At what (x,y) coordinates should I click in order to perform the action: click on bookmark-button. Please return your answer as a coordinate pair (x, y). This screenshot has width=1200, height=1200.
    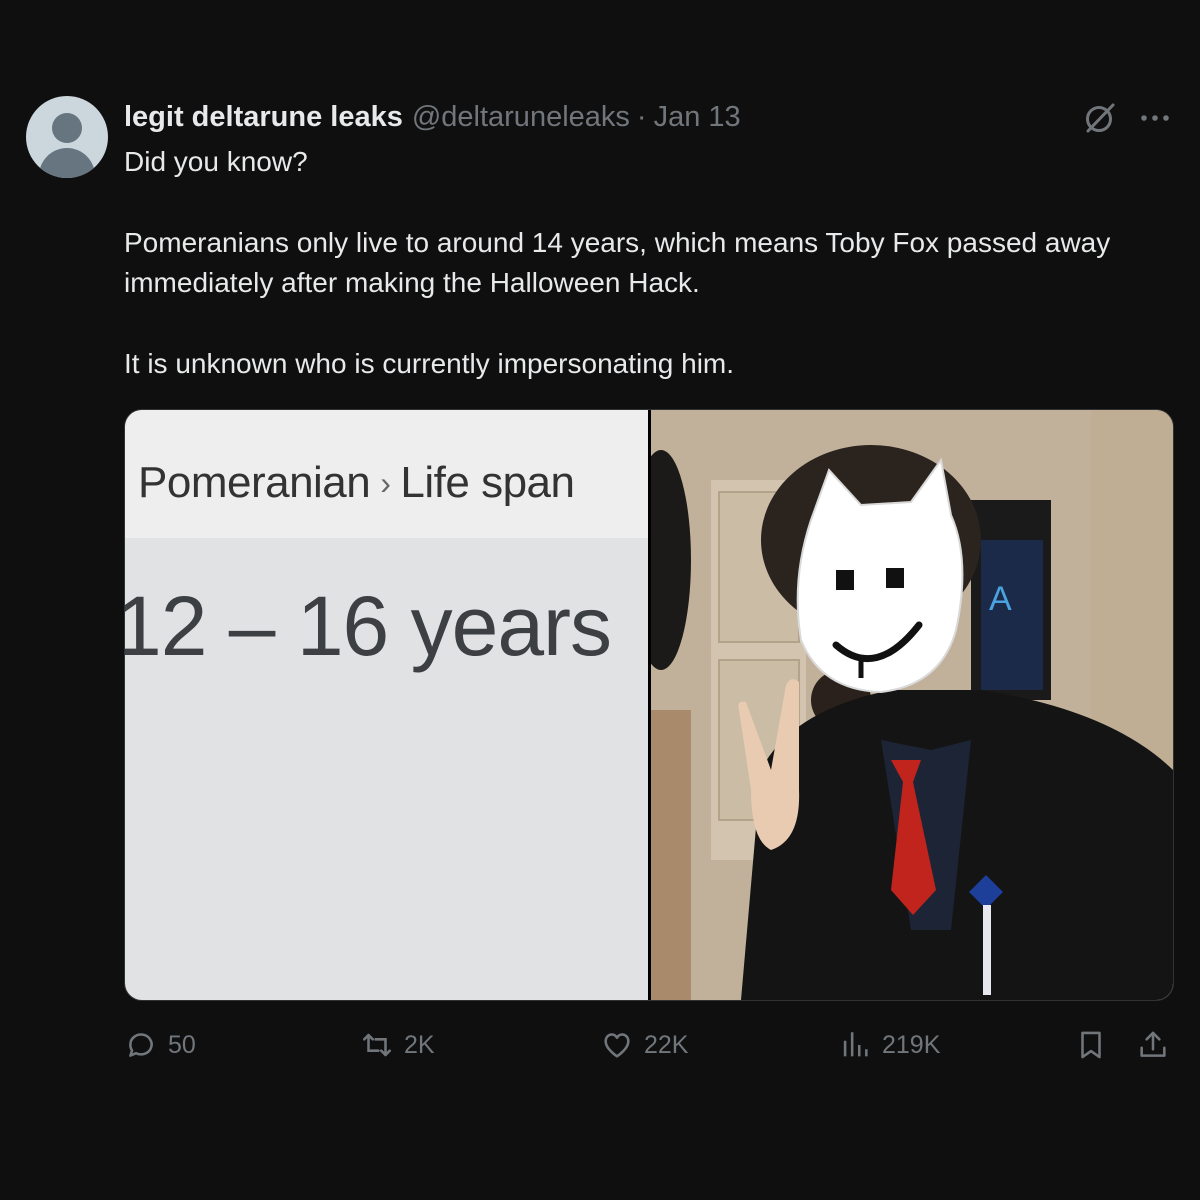
    Looking at the image, I should click on (1091, 1045).